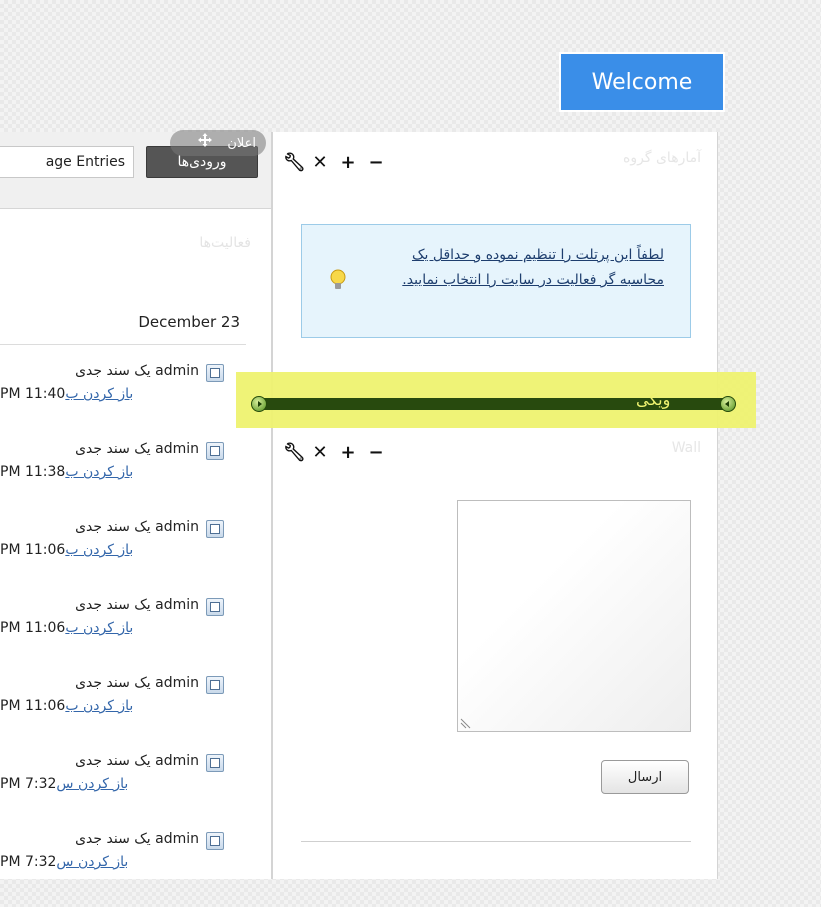 The width and height of the screenshot is (821, 907). Describe the element at coordinates (645, 777) in the screenshot. I see `send-button: ارسال` at that location.